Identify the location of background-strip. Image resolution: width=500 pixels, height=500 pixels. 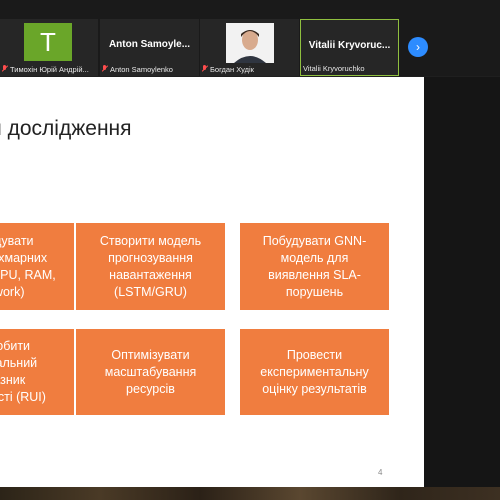
(250, 493).